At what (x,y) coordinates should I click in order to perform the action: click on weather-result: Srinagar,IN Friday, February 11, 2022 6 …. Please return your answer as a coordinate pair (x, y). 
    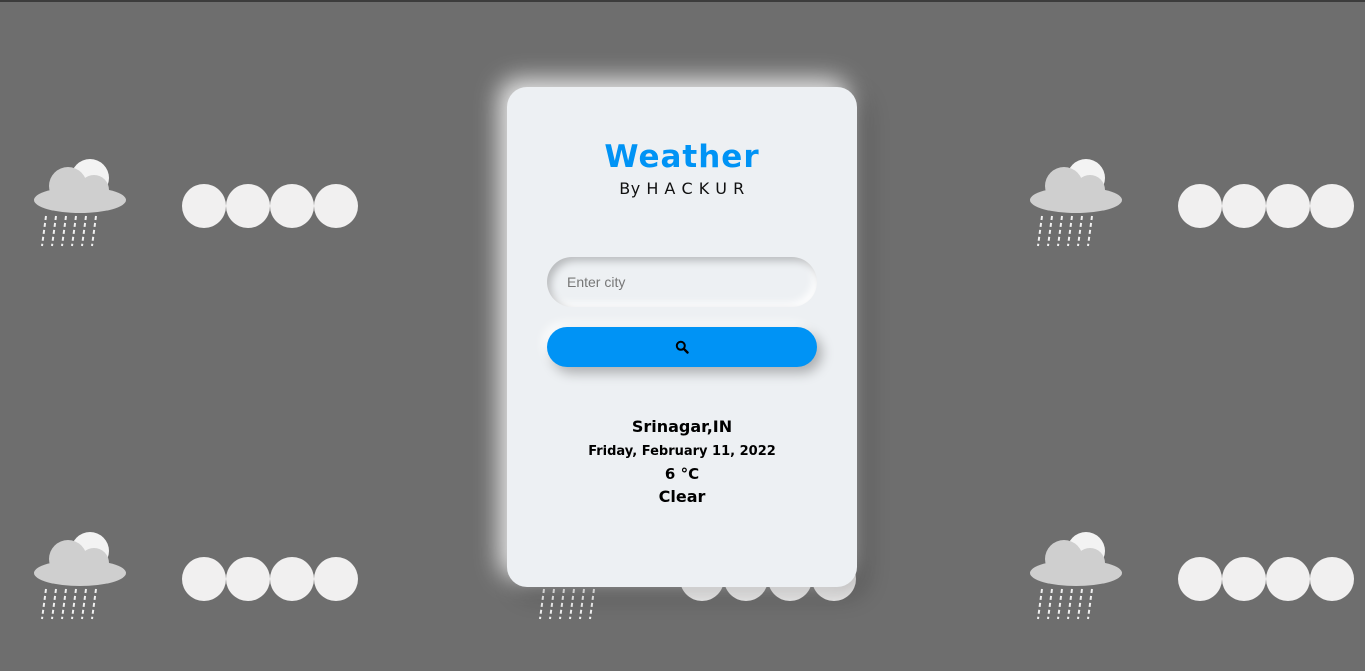
    Looking at the image, I should click on (682, 461).